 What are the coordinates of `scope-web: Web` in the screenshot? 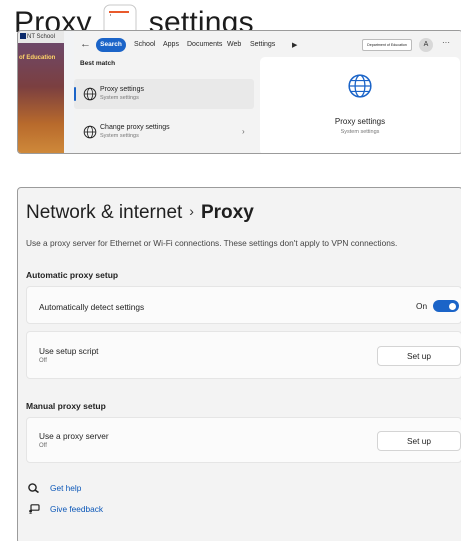 It's located at (234, 44).